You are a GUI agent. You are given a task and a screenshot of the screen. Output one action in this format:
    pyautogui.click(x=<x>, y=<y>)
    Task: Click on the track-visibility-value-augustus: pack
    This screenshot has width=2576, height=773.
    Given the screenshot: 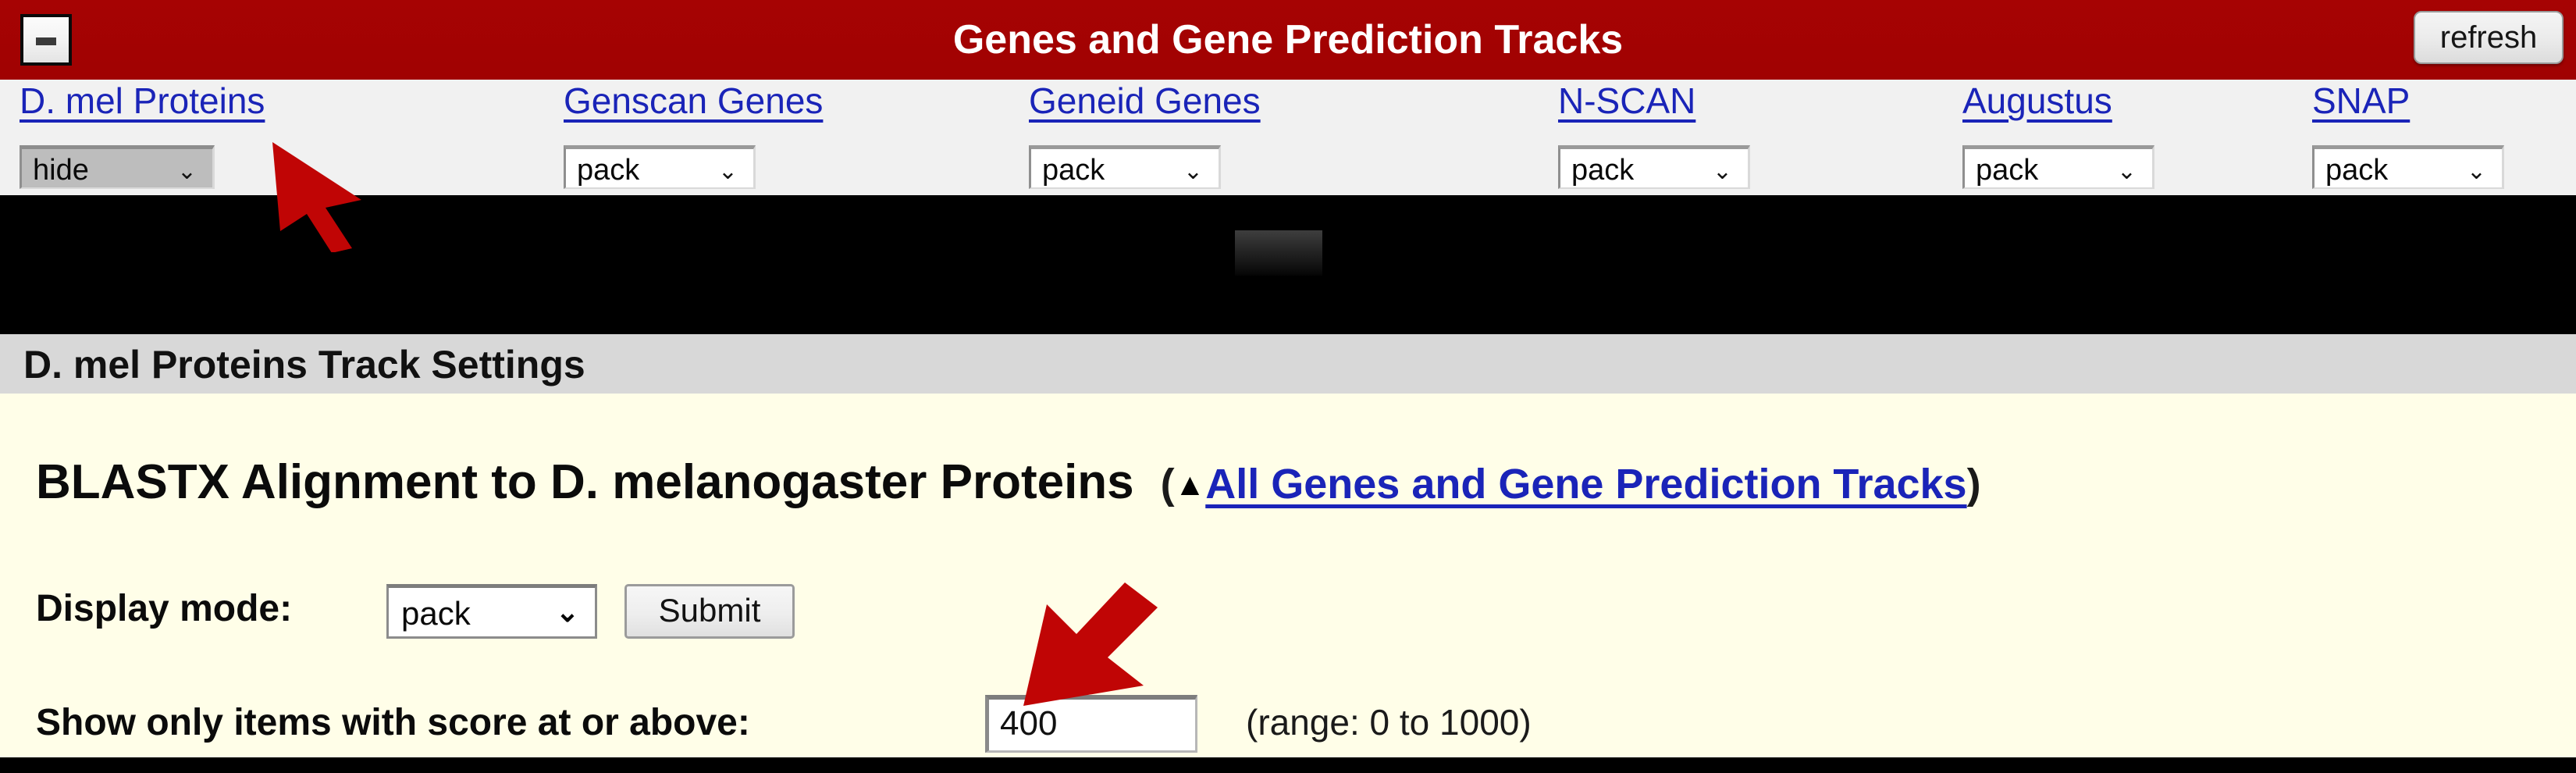 What is the action you would take?
    pyautogui.click(x=2007, y=170)
    